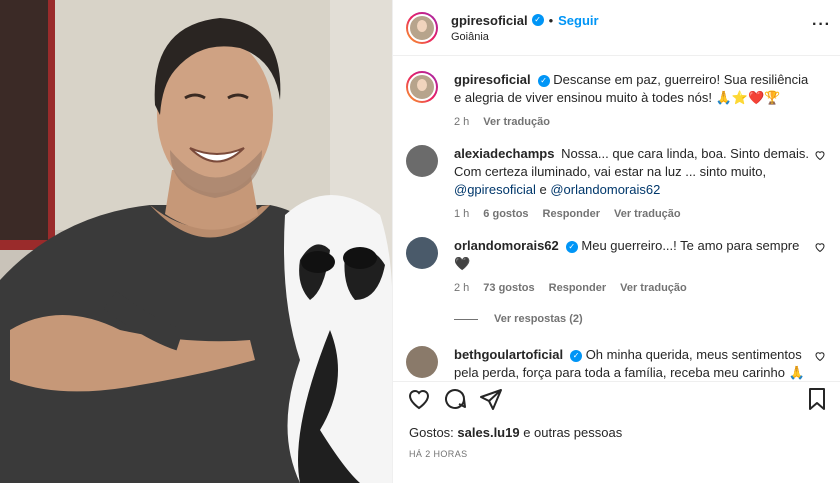 This screenshot has height=483, width=840. I want to click on post-timestamp: HÁ 2 HORAS, so click(438, 454).